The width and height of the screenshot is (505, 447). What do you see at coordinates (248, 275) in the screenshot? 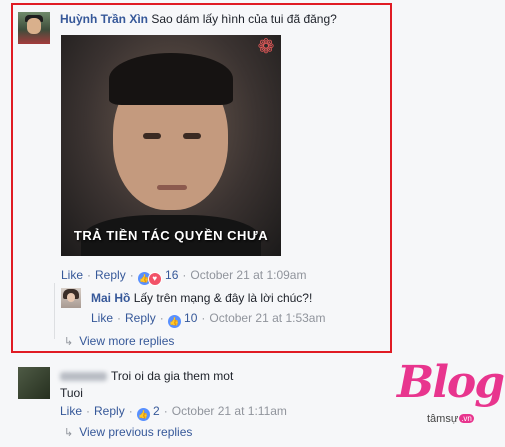
I see `comment-timestamp: October 21 at 1:09am` at bounding box center [248, 275].